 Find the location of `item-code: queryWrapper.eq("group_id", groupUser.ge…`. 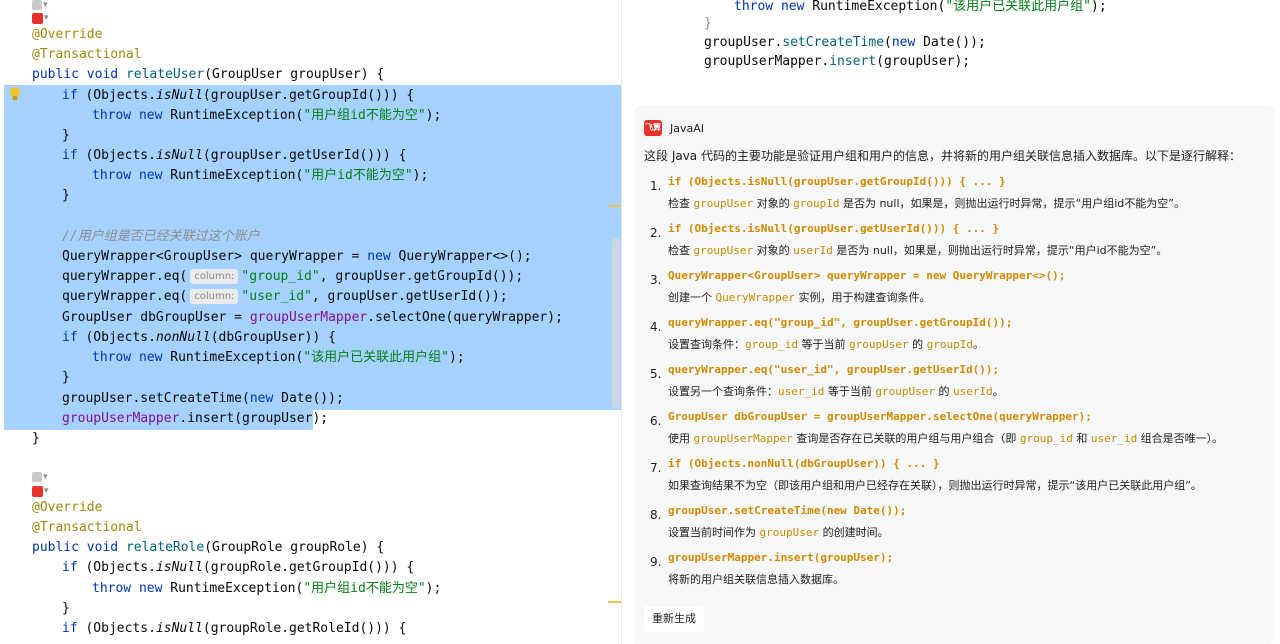

item-code: queryWrapper.eq("group_id", groupUser.ge… is located at coordinates (840, 322).